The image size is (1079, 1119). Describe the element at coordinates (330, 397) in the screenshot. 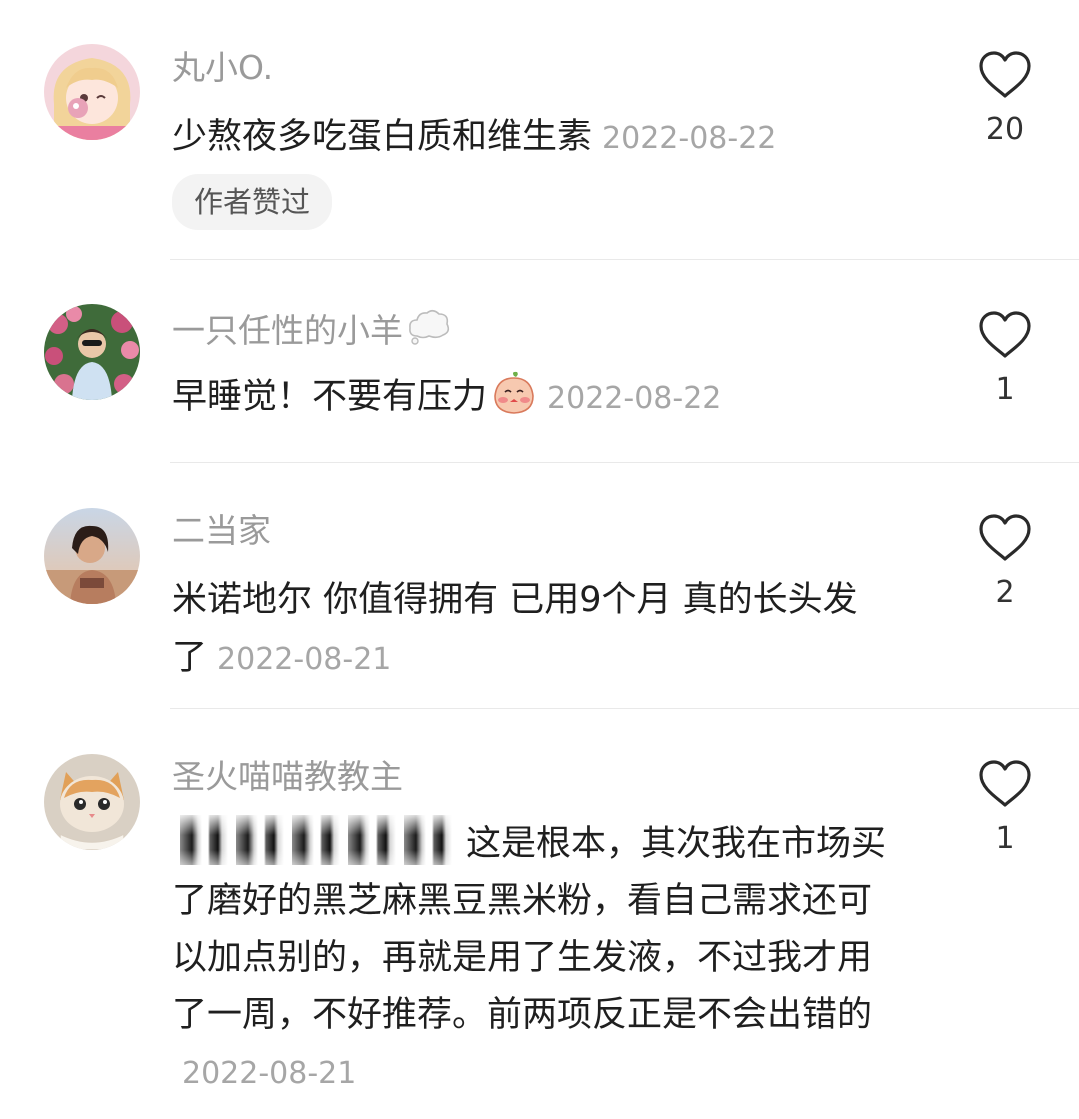

I see `comment-body: 早睡觉！不要有压力` at that location.